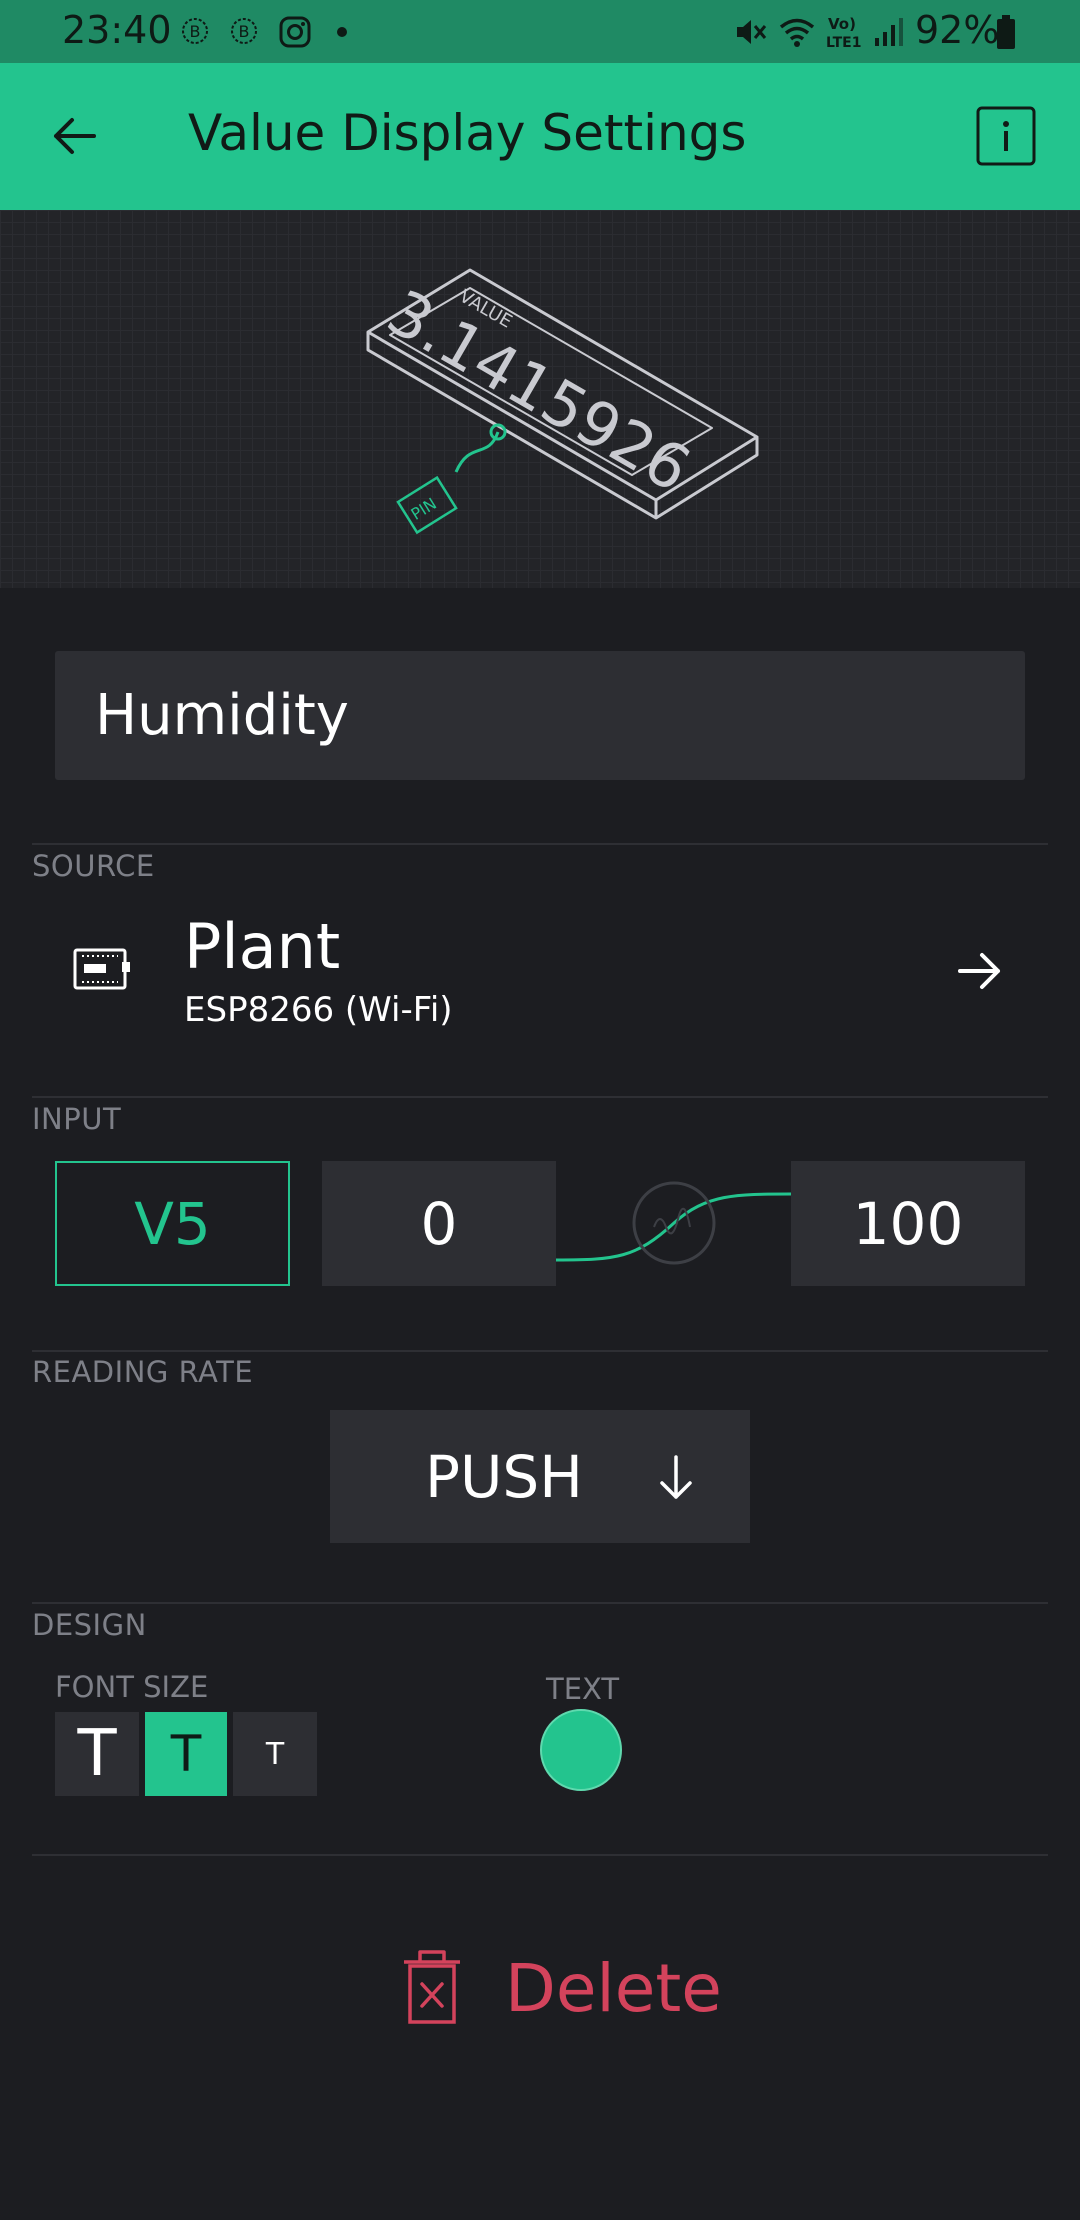 This screenshot has height=2220, width=1080. What do you see at coordinates (97, 1754) in the screenshot?
I see `font-size-large-button: T` at bounding box center [97, 1754].